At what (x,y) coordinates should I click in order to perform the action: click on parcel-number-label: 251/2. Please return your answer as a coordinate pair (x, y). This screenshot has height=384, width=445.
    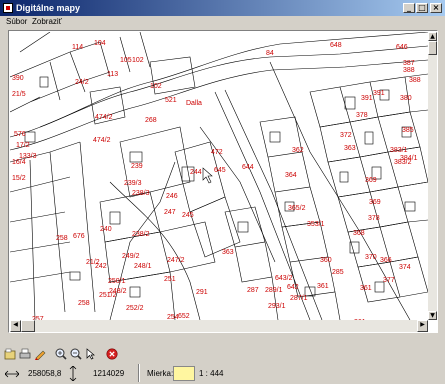
    Looking at the image, I should click on (108, 295).